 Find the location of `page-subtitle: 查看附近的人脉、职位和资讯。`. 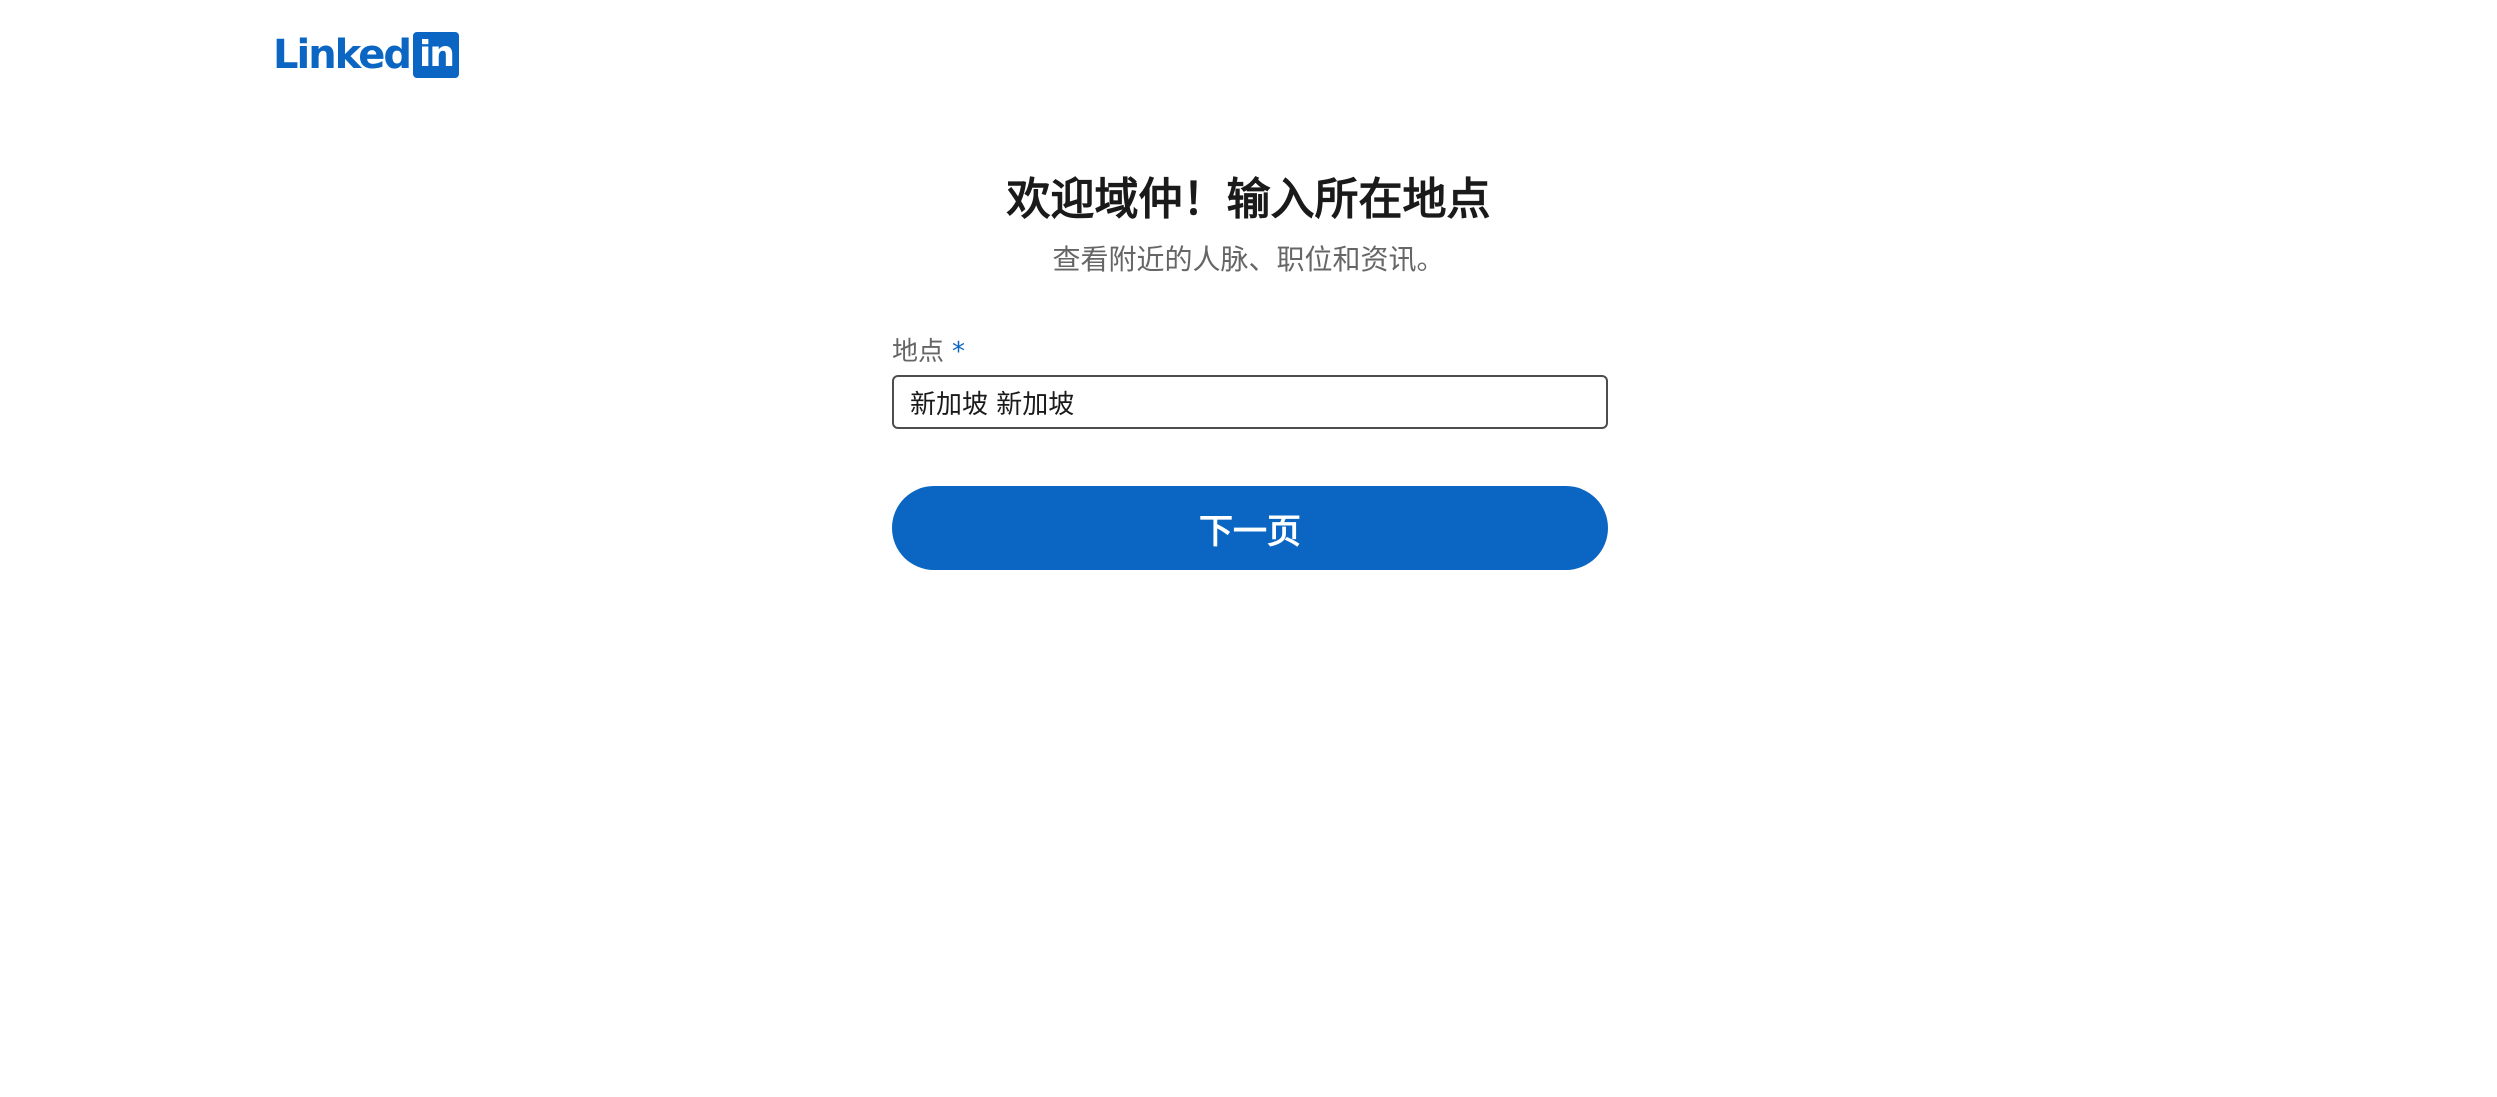

page-subtitle: 查看附近的人脉、职位和资讯。 is located at coordinates (1248, 259).